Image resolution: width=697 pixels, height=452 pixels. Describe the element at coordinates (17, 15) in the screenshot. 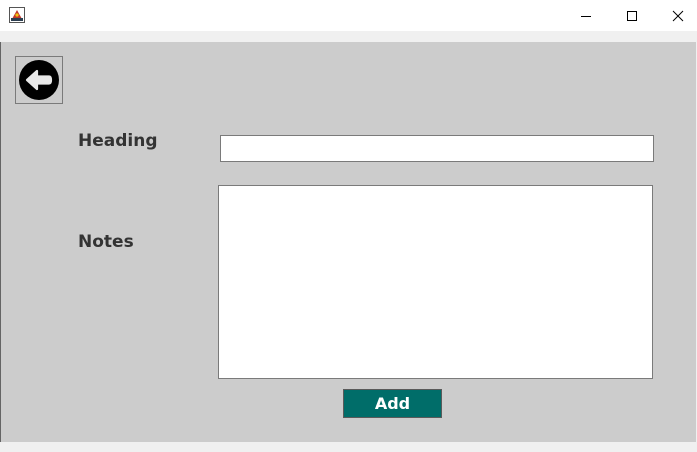

I see `app-icon` at that location.